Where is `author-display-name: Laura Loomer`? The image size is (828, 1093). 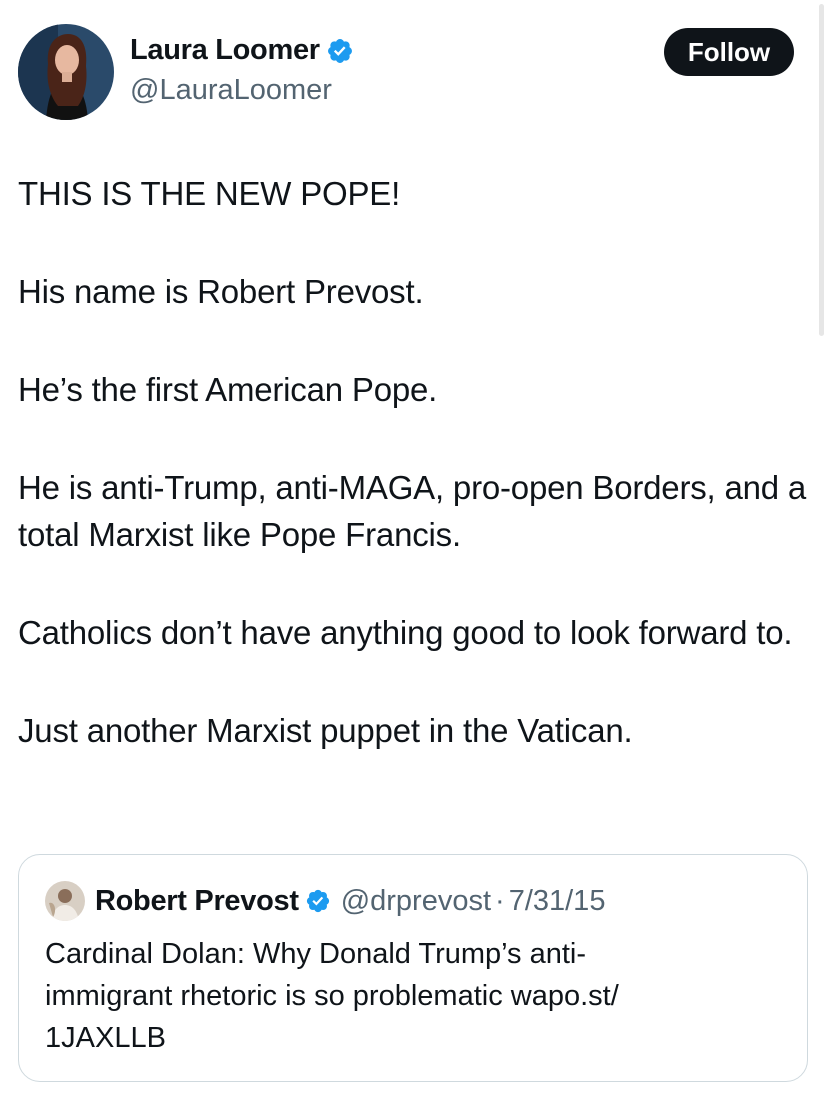
author-display-name: Laura Loomer is located at coordinates (225, 50).